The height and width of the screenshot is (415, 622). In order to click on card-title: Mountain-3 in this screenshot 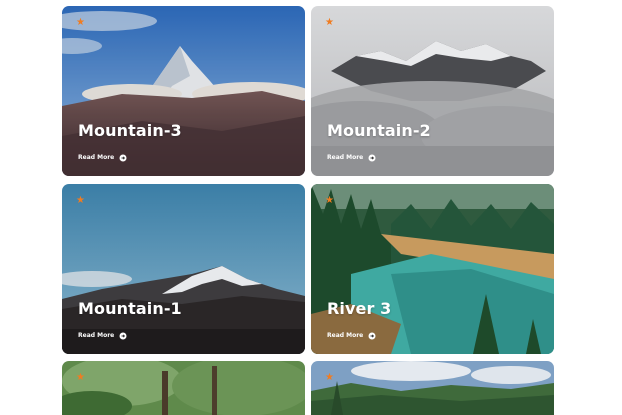, I will do `click(130, 130)`.